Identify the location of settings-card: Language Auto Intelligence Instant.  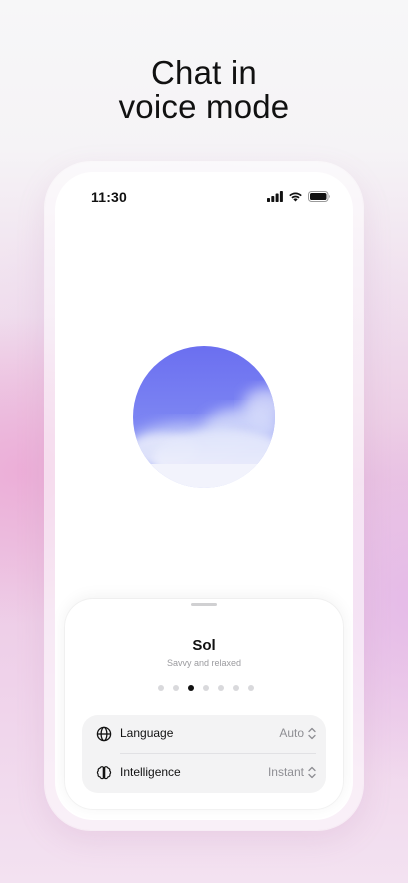
(204, 754).